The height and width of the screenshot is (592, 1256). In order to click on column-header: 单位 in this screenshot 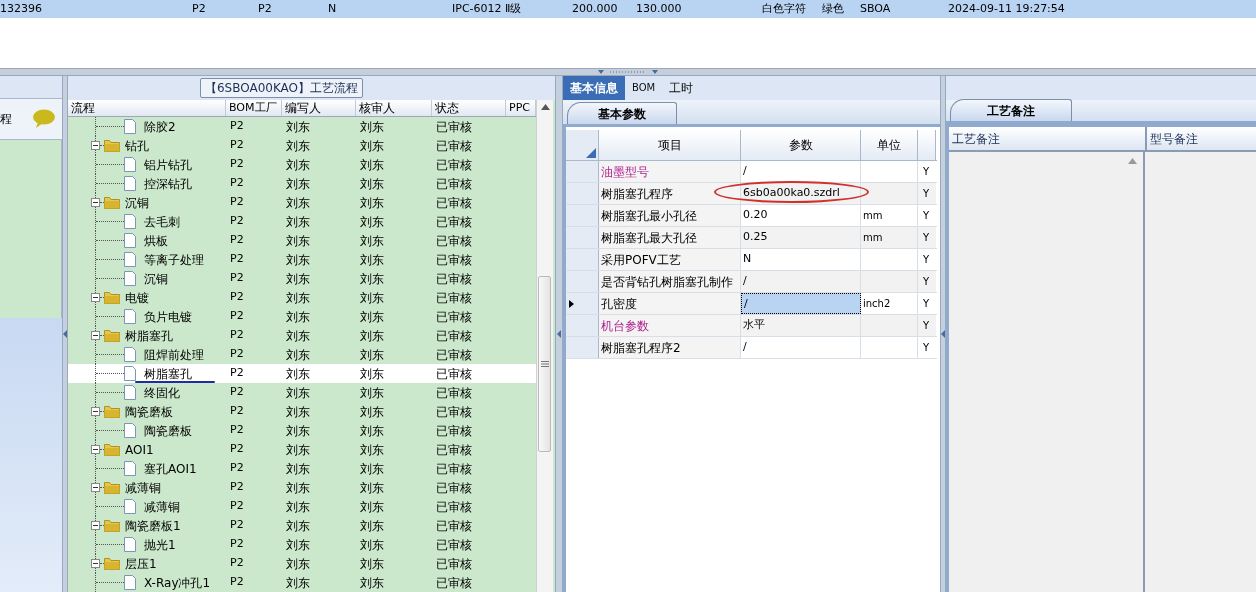, I will do `click(889, 145)`.